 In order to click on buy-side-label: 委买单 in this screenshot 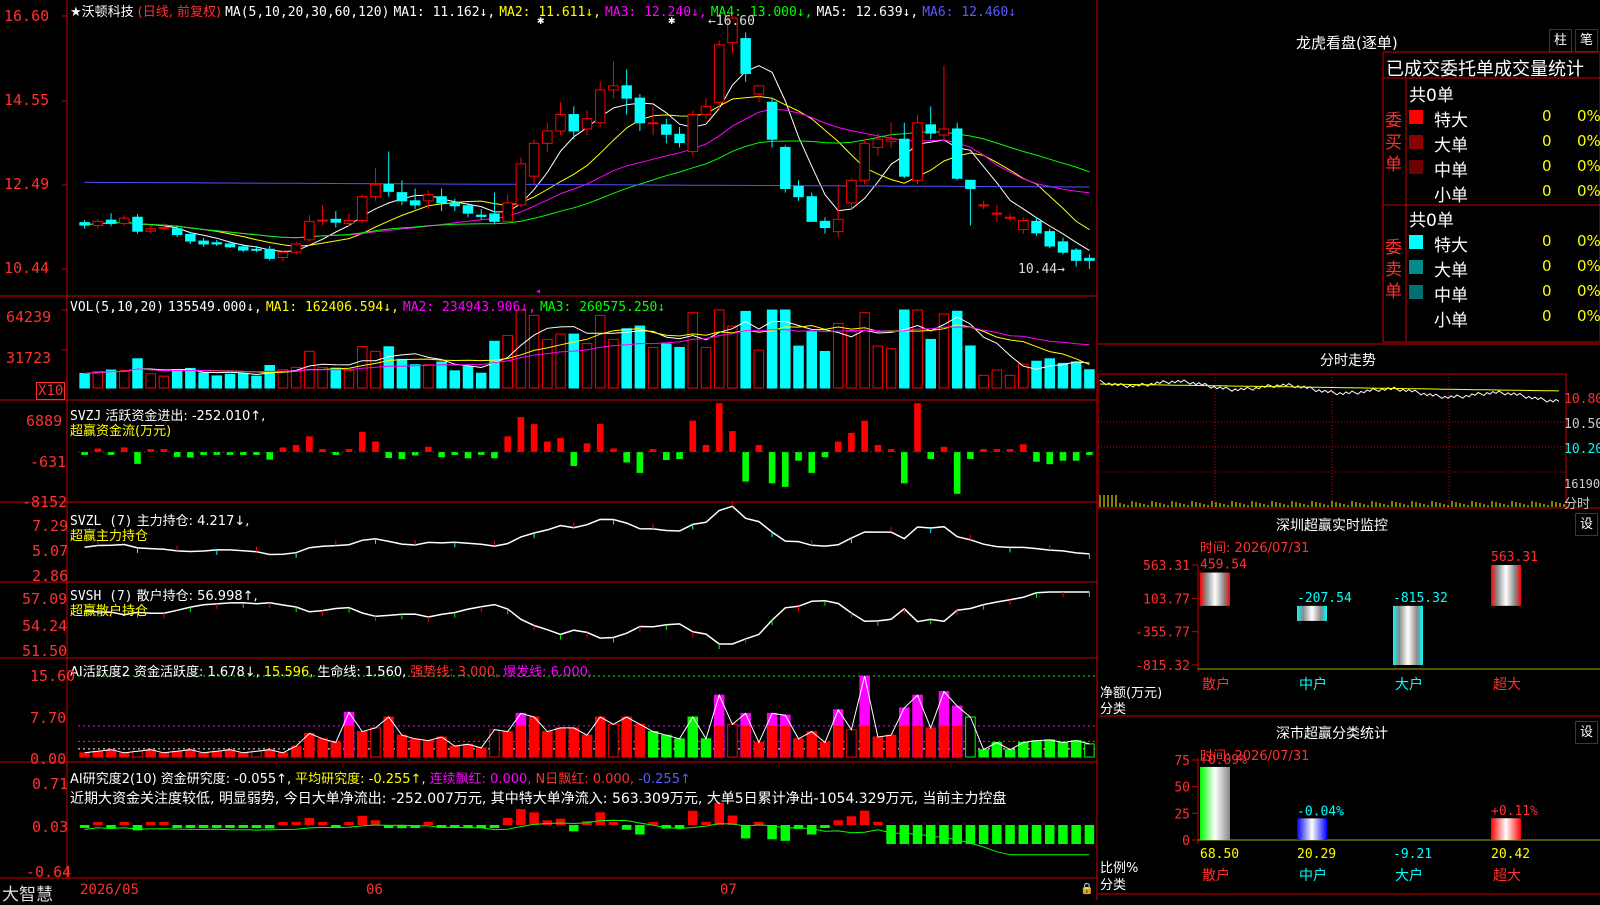, I will do `click(1393, 143)`.